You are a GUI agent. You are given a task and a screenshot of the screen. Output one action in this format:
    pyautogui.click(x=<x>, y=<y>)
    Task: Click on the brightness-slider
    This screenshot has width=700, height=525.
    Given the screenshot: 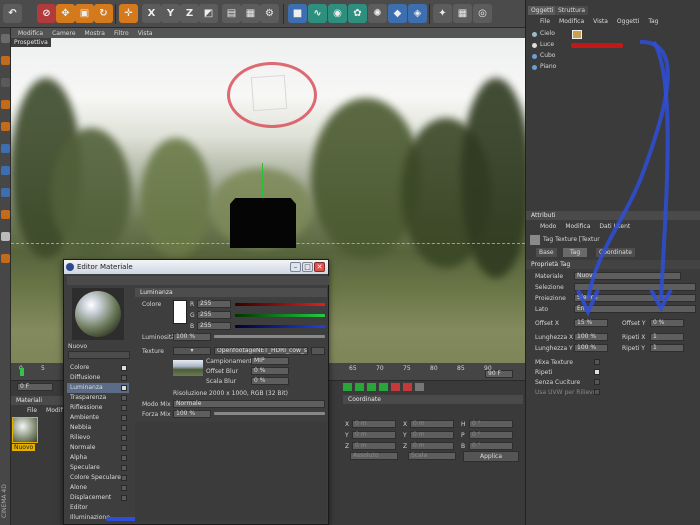 What is the action you would take?
    pyautogui.click(x=269, y=336)
    